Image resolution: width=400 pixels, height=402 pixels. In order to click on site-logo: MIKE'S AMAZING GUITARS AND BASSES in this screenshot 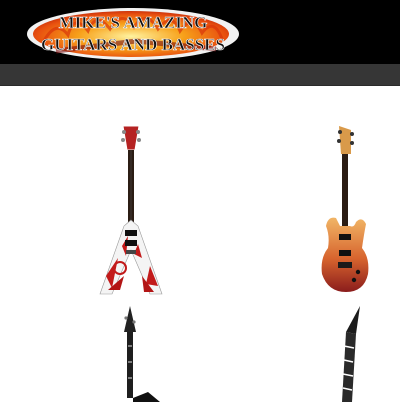, I will do `click(133, 33)`.